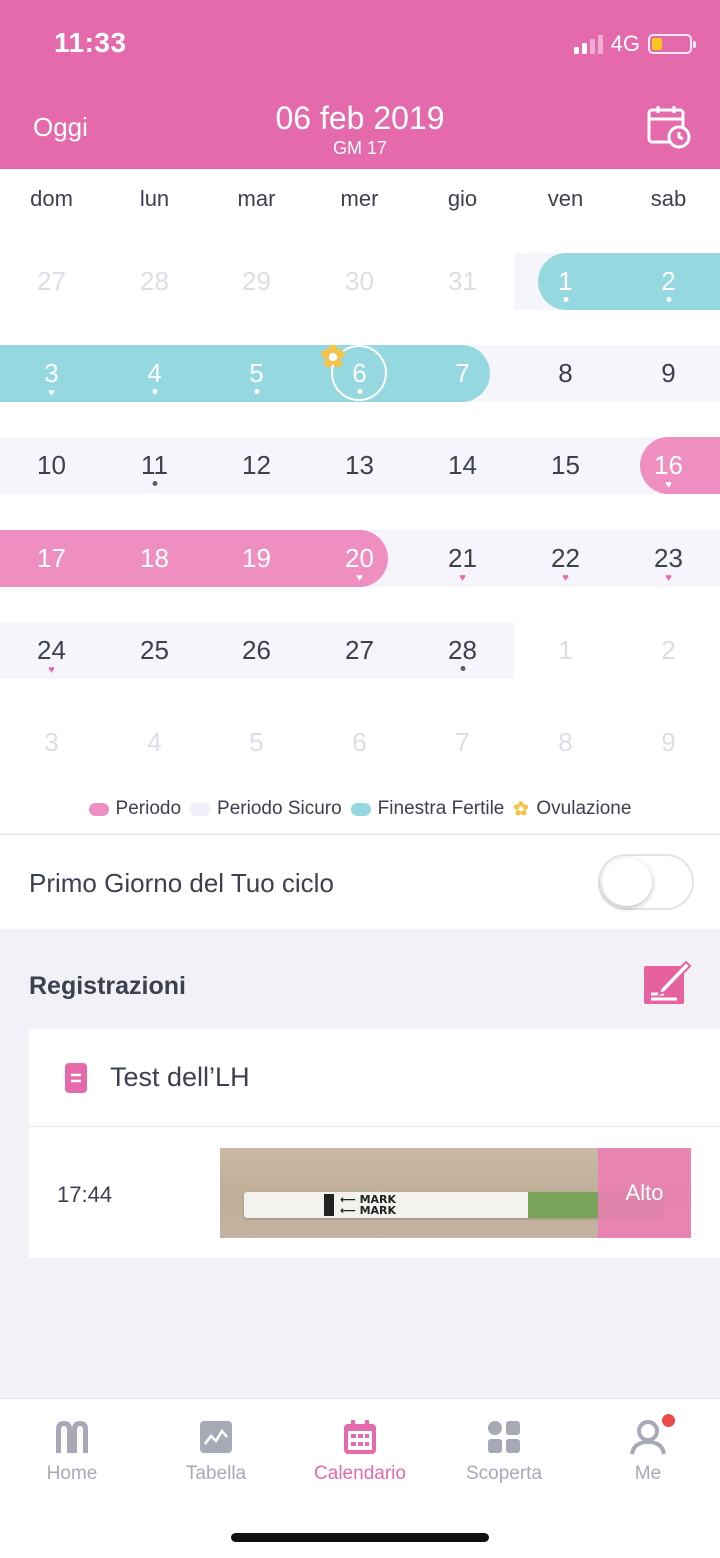 Image resolution: width=720 pixels, height=1558 pixels. I want to click on home-icon, so click(72, 1437).